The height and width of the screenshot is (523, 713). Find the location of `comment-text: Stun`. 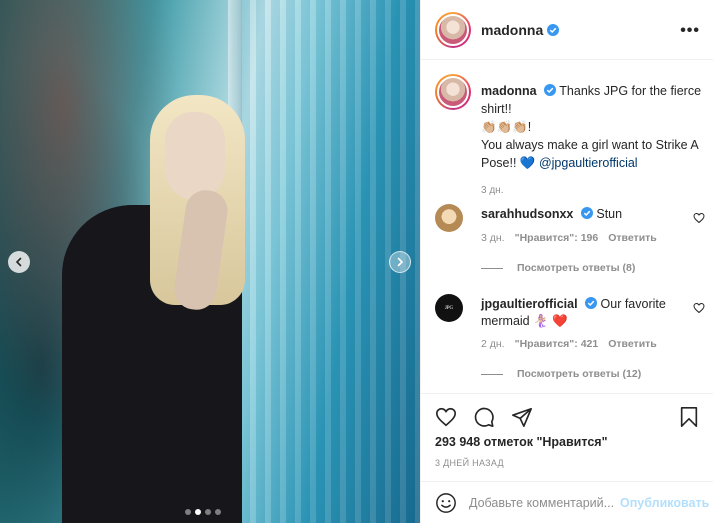

comment-text: Stun is located at coordinates (609, 214).